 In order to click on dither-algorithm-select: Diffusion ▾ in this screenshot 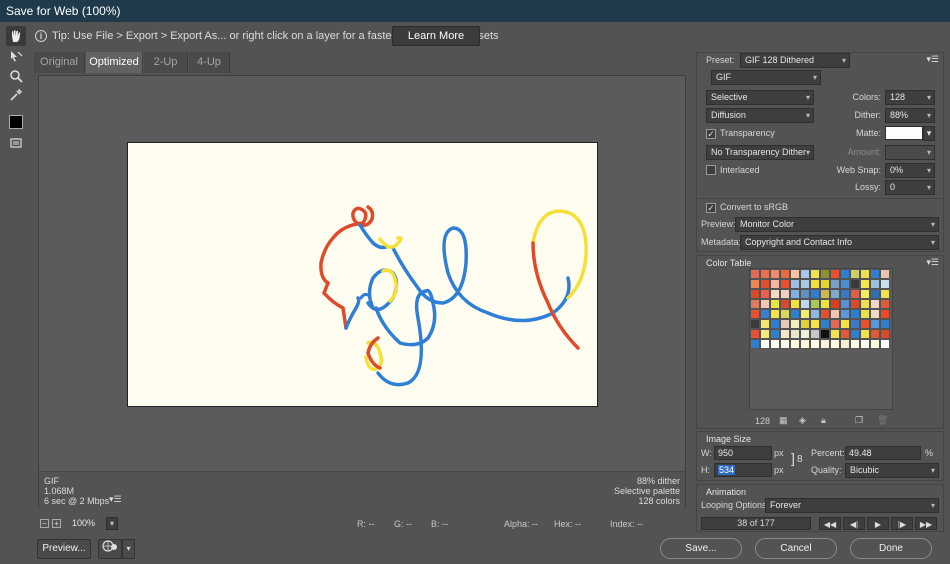, I will do `click(760, 115)`.